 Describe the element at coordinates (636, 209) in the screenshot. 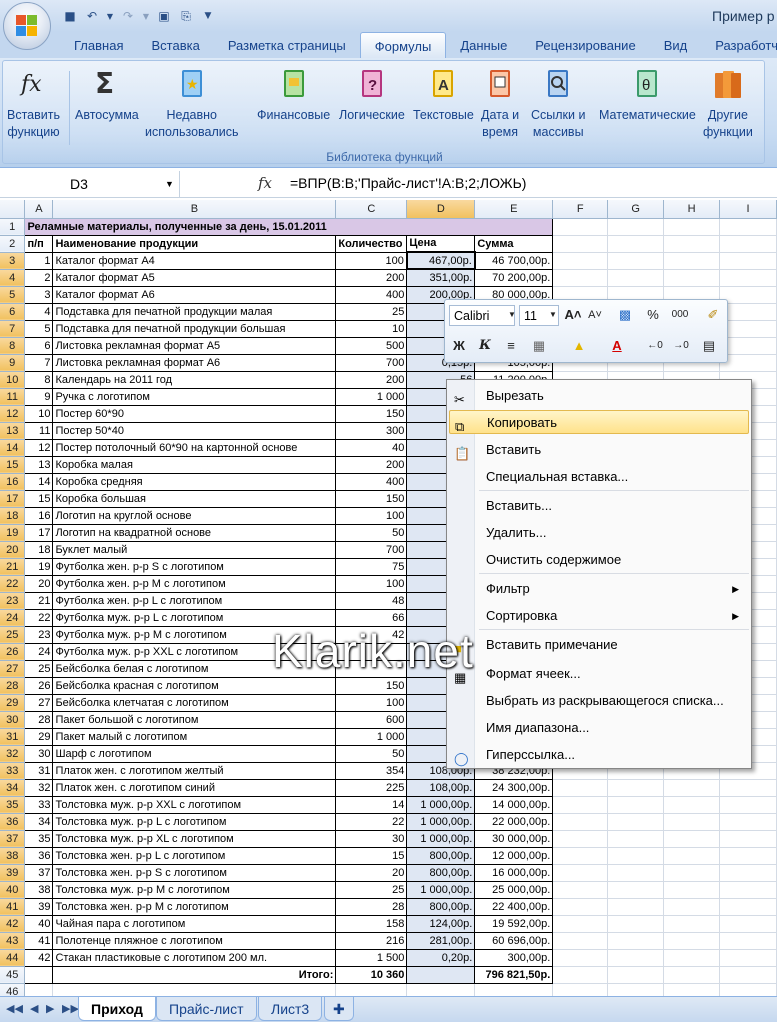

I see `column-header-g: G` at that location.